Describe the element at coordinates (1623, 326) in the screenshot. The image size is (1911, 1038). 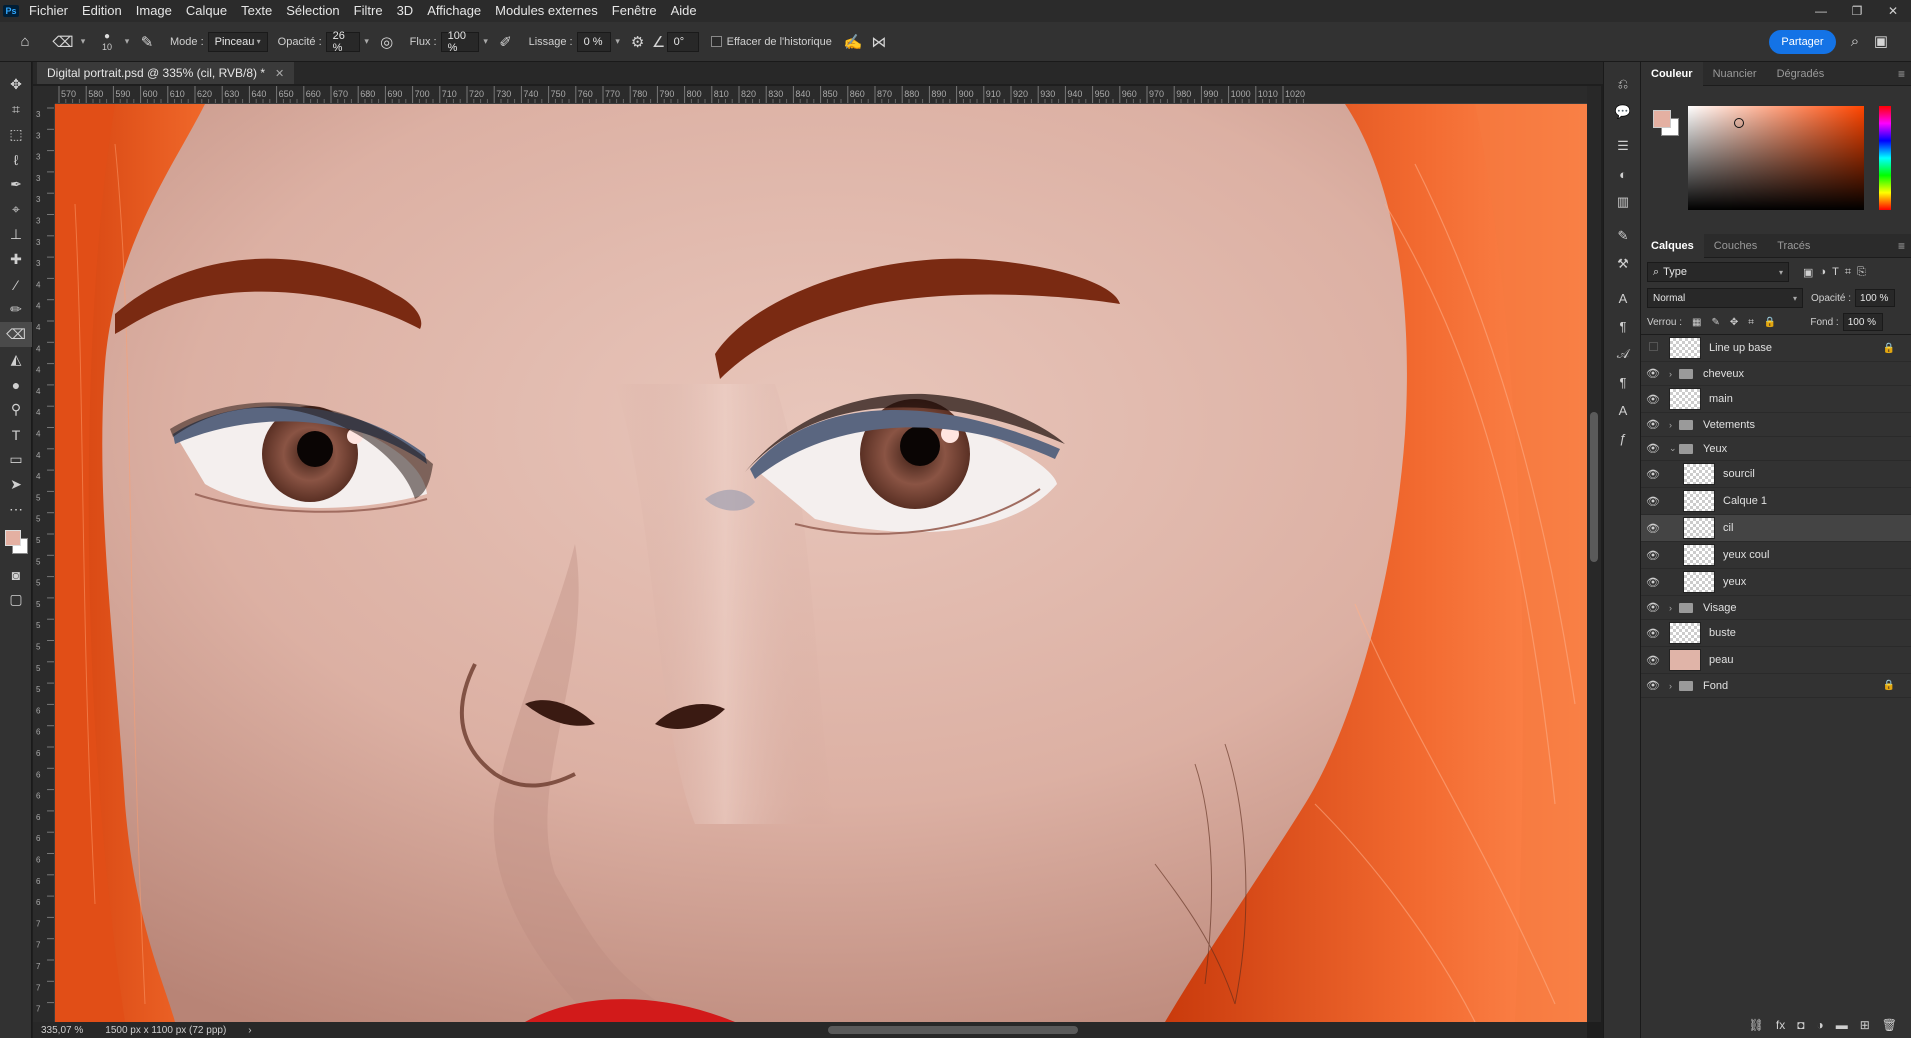
I see `paragraph-icon: ¶` at that location.